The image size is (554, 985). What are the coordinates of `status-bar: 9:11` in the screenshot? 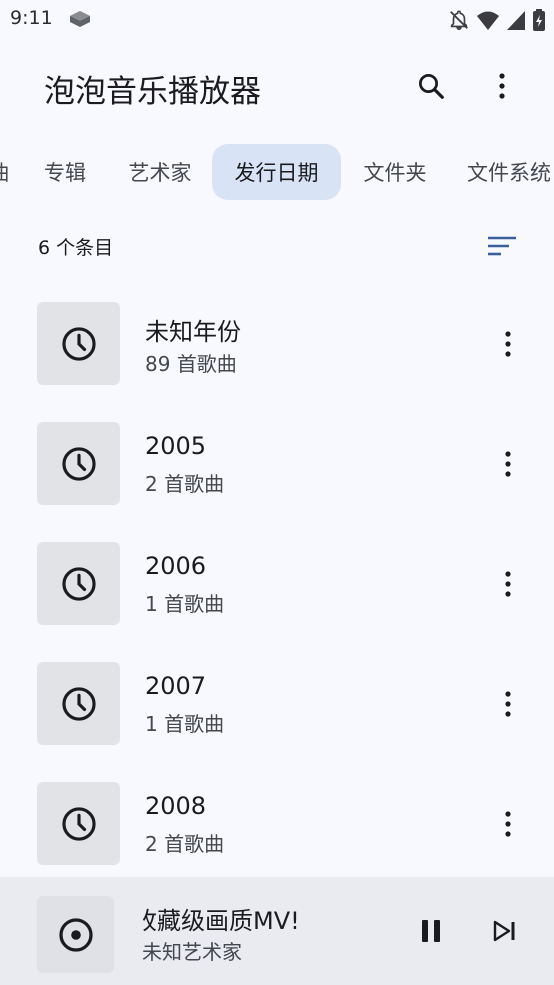 It's located at (277, 19).